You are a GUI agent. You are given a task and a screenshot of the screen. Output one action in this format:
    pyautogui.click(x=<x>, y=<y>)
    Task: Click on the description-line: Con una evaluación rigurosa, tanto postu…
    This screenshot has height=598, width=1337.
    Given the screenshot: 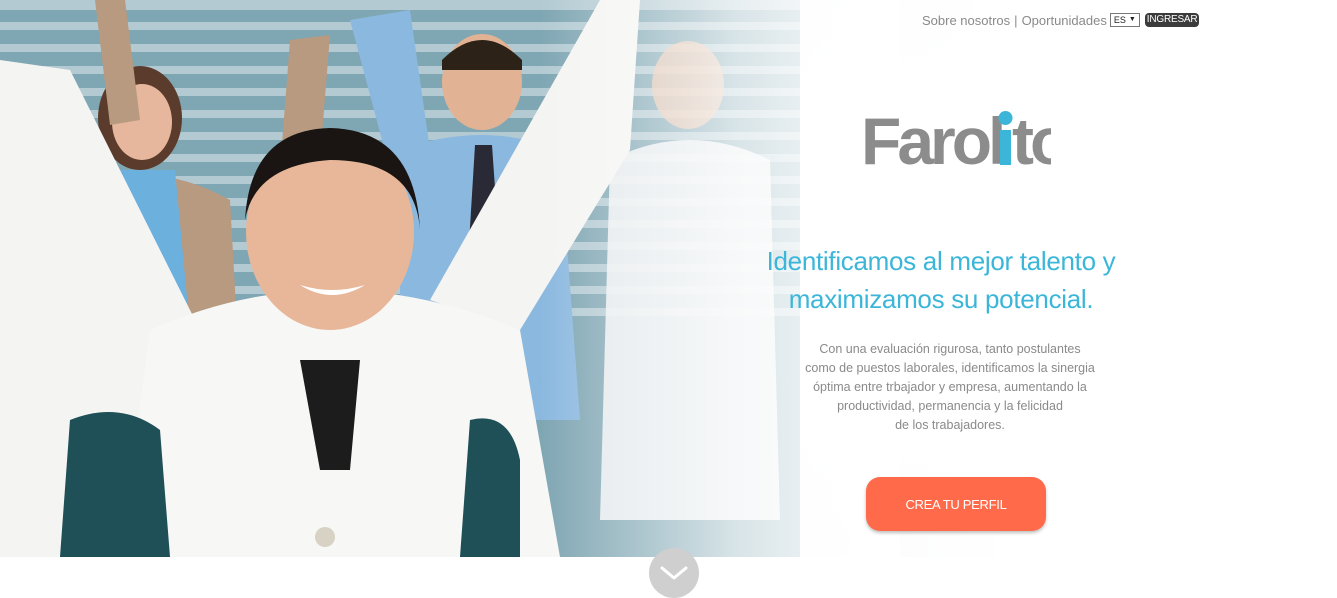 What is the action you would take?
    pyautogui.click(x=950, y=349)
    